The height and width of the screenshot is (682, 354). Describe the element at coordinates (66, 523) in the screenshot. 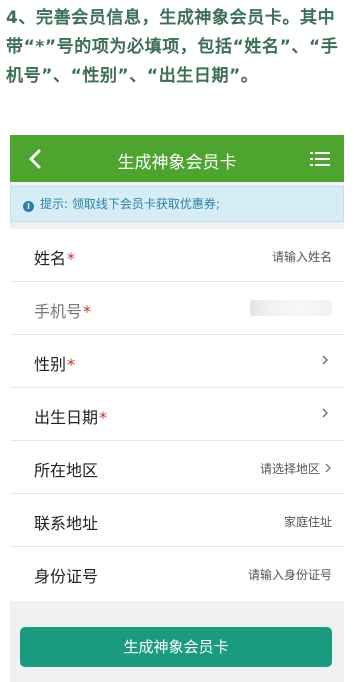

I see `address-label: 联系地址` at that location.